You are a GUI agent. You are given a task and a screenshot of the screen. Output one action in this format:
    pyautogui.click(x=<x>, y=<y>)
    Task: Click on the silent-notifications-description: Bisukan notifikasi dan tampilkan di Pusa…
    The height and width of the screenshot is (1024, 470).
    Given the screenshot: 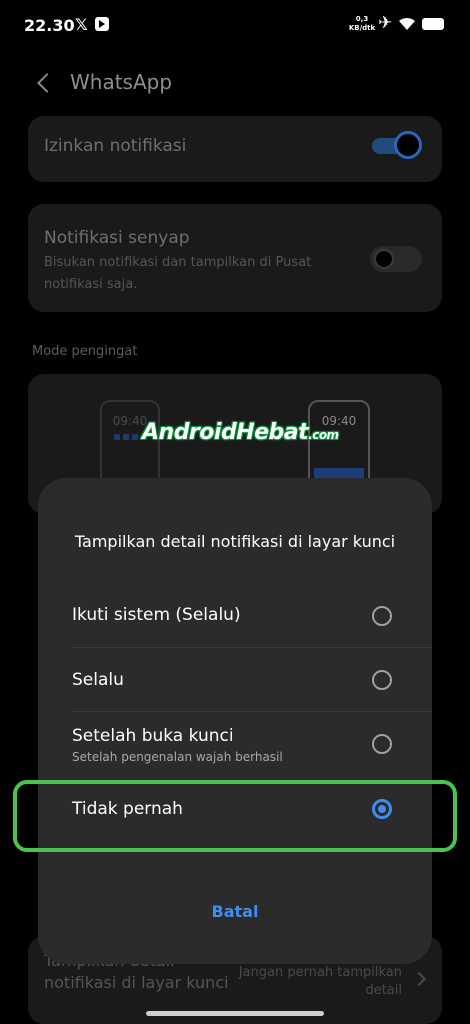 What is the action you would take?
    pyautogui.click(x=178, y=273)
    